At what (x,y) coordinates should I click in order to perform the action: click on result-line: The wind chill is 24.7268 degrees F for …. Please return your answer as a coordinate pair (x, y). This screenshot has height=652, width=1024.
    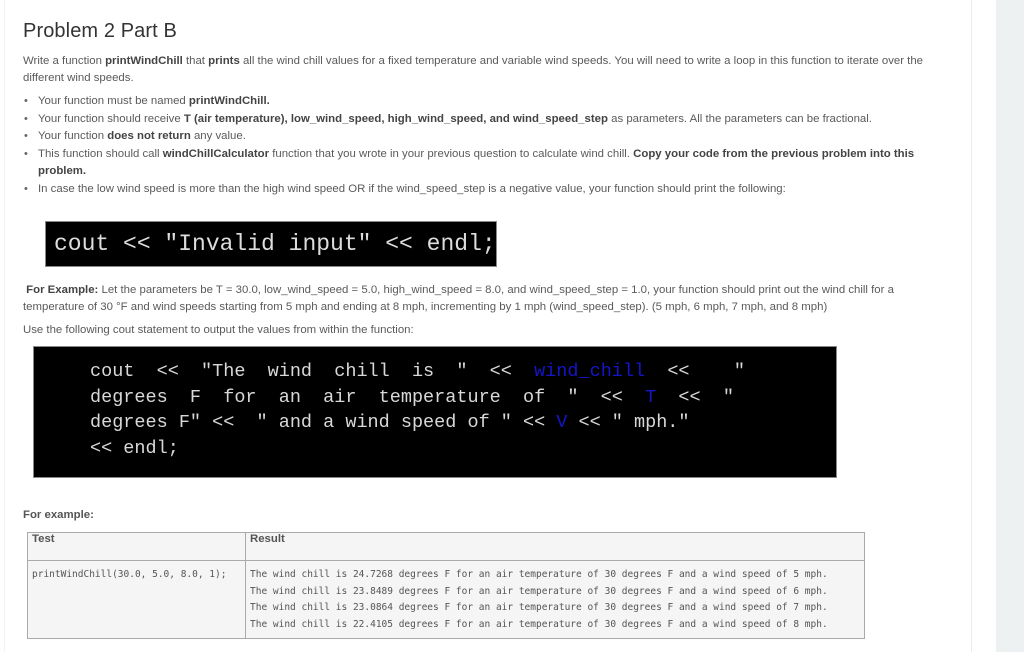
    Looking at the image, I should click on (539, 574).